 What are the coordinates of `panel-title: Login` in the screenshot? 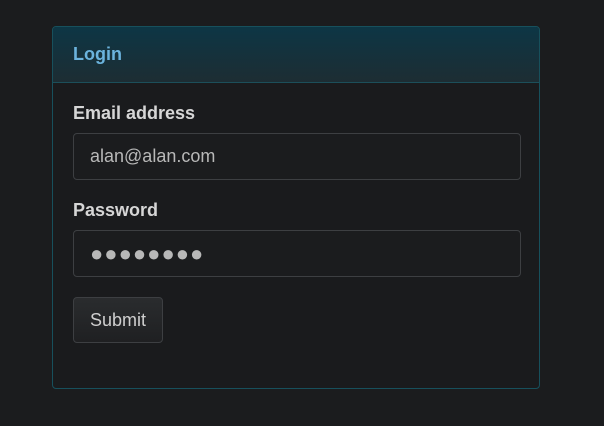 It's located at (97, 54).